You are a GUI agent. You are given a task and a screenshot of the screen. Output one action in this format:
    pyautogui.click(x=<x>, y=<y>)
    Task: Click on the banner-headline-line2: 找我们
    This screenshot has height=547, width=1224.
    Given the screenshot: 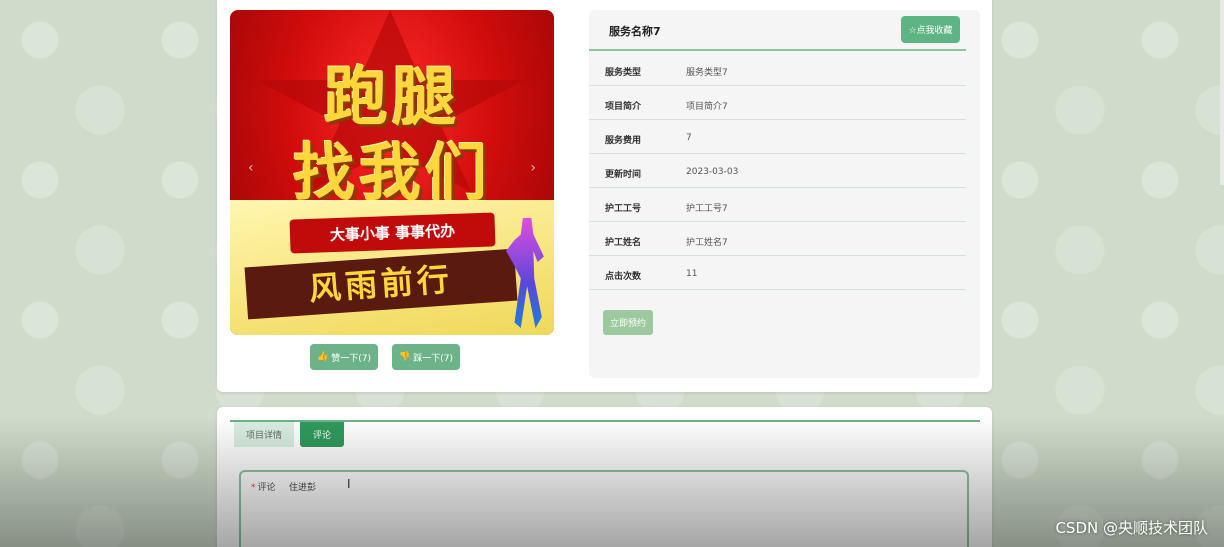 What is the action you would take?
    pyautogui.click(x=391, y=172)
    